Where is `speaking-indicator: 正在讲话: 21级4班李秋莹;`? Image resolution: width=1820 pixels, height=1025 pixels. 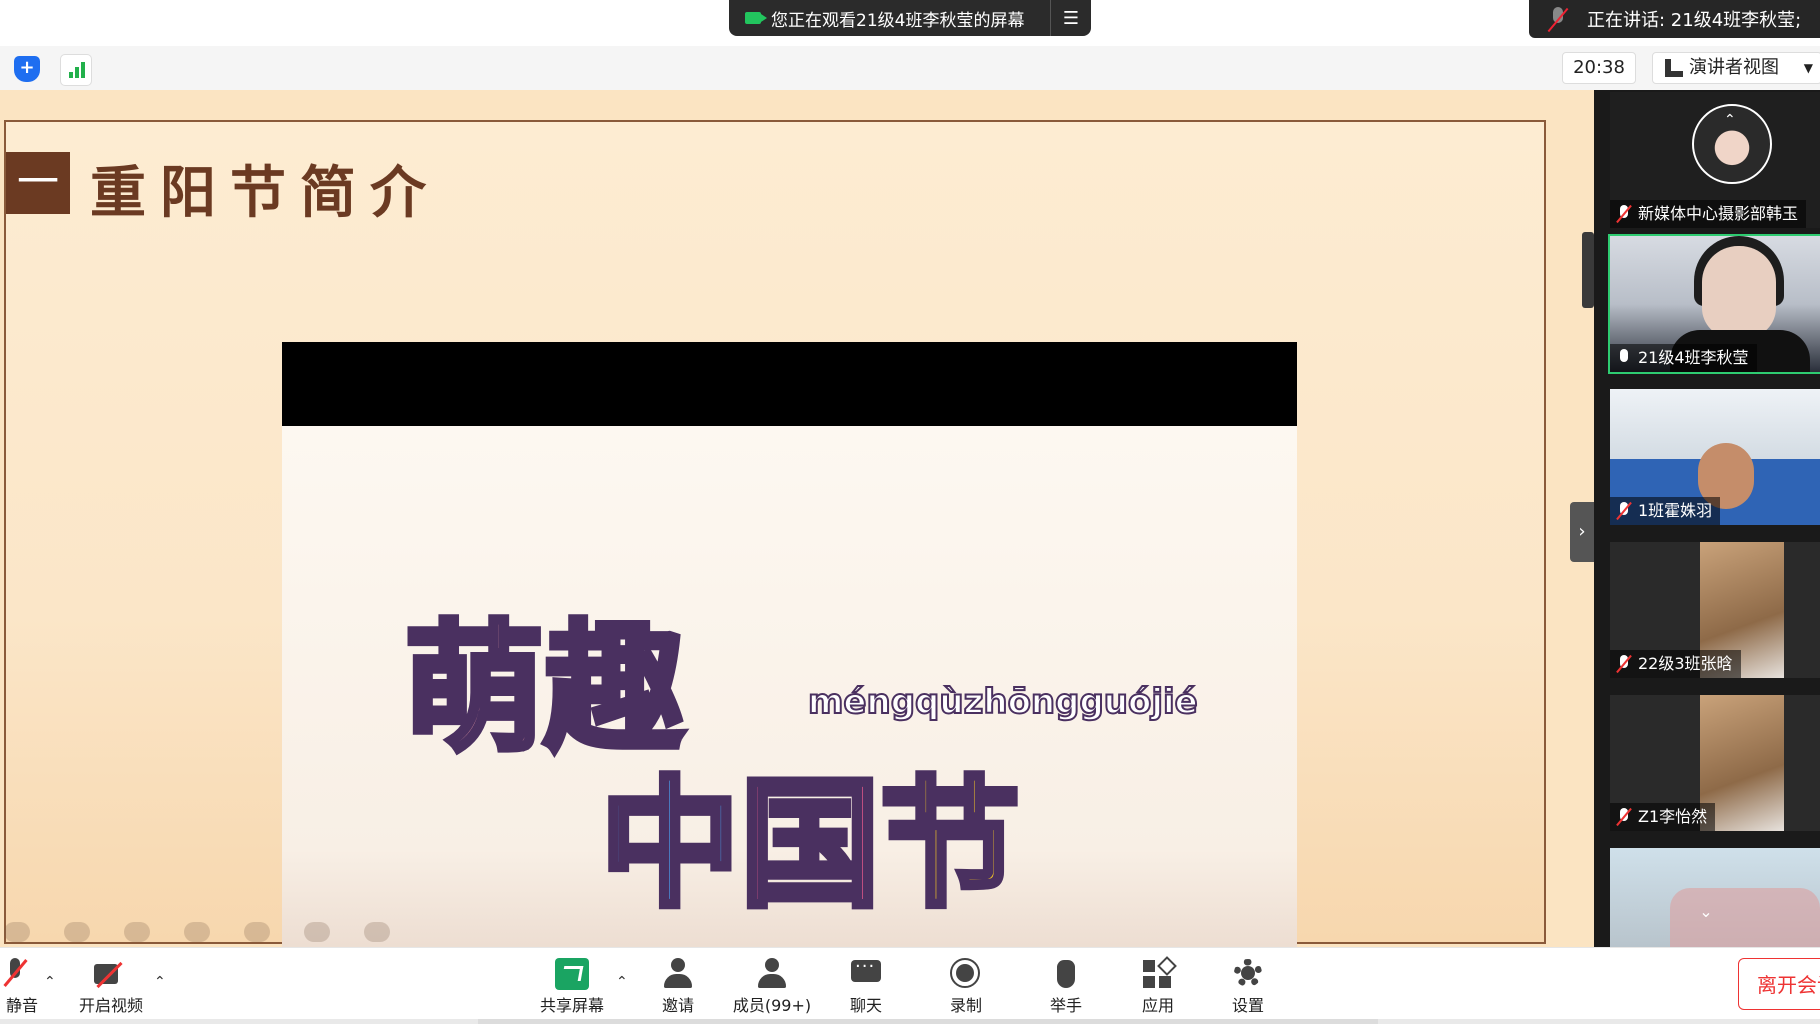
speaking-indicator: 正在讲话: 21级4班李秋莹; is located at coordinates (1674, 19).